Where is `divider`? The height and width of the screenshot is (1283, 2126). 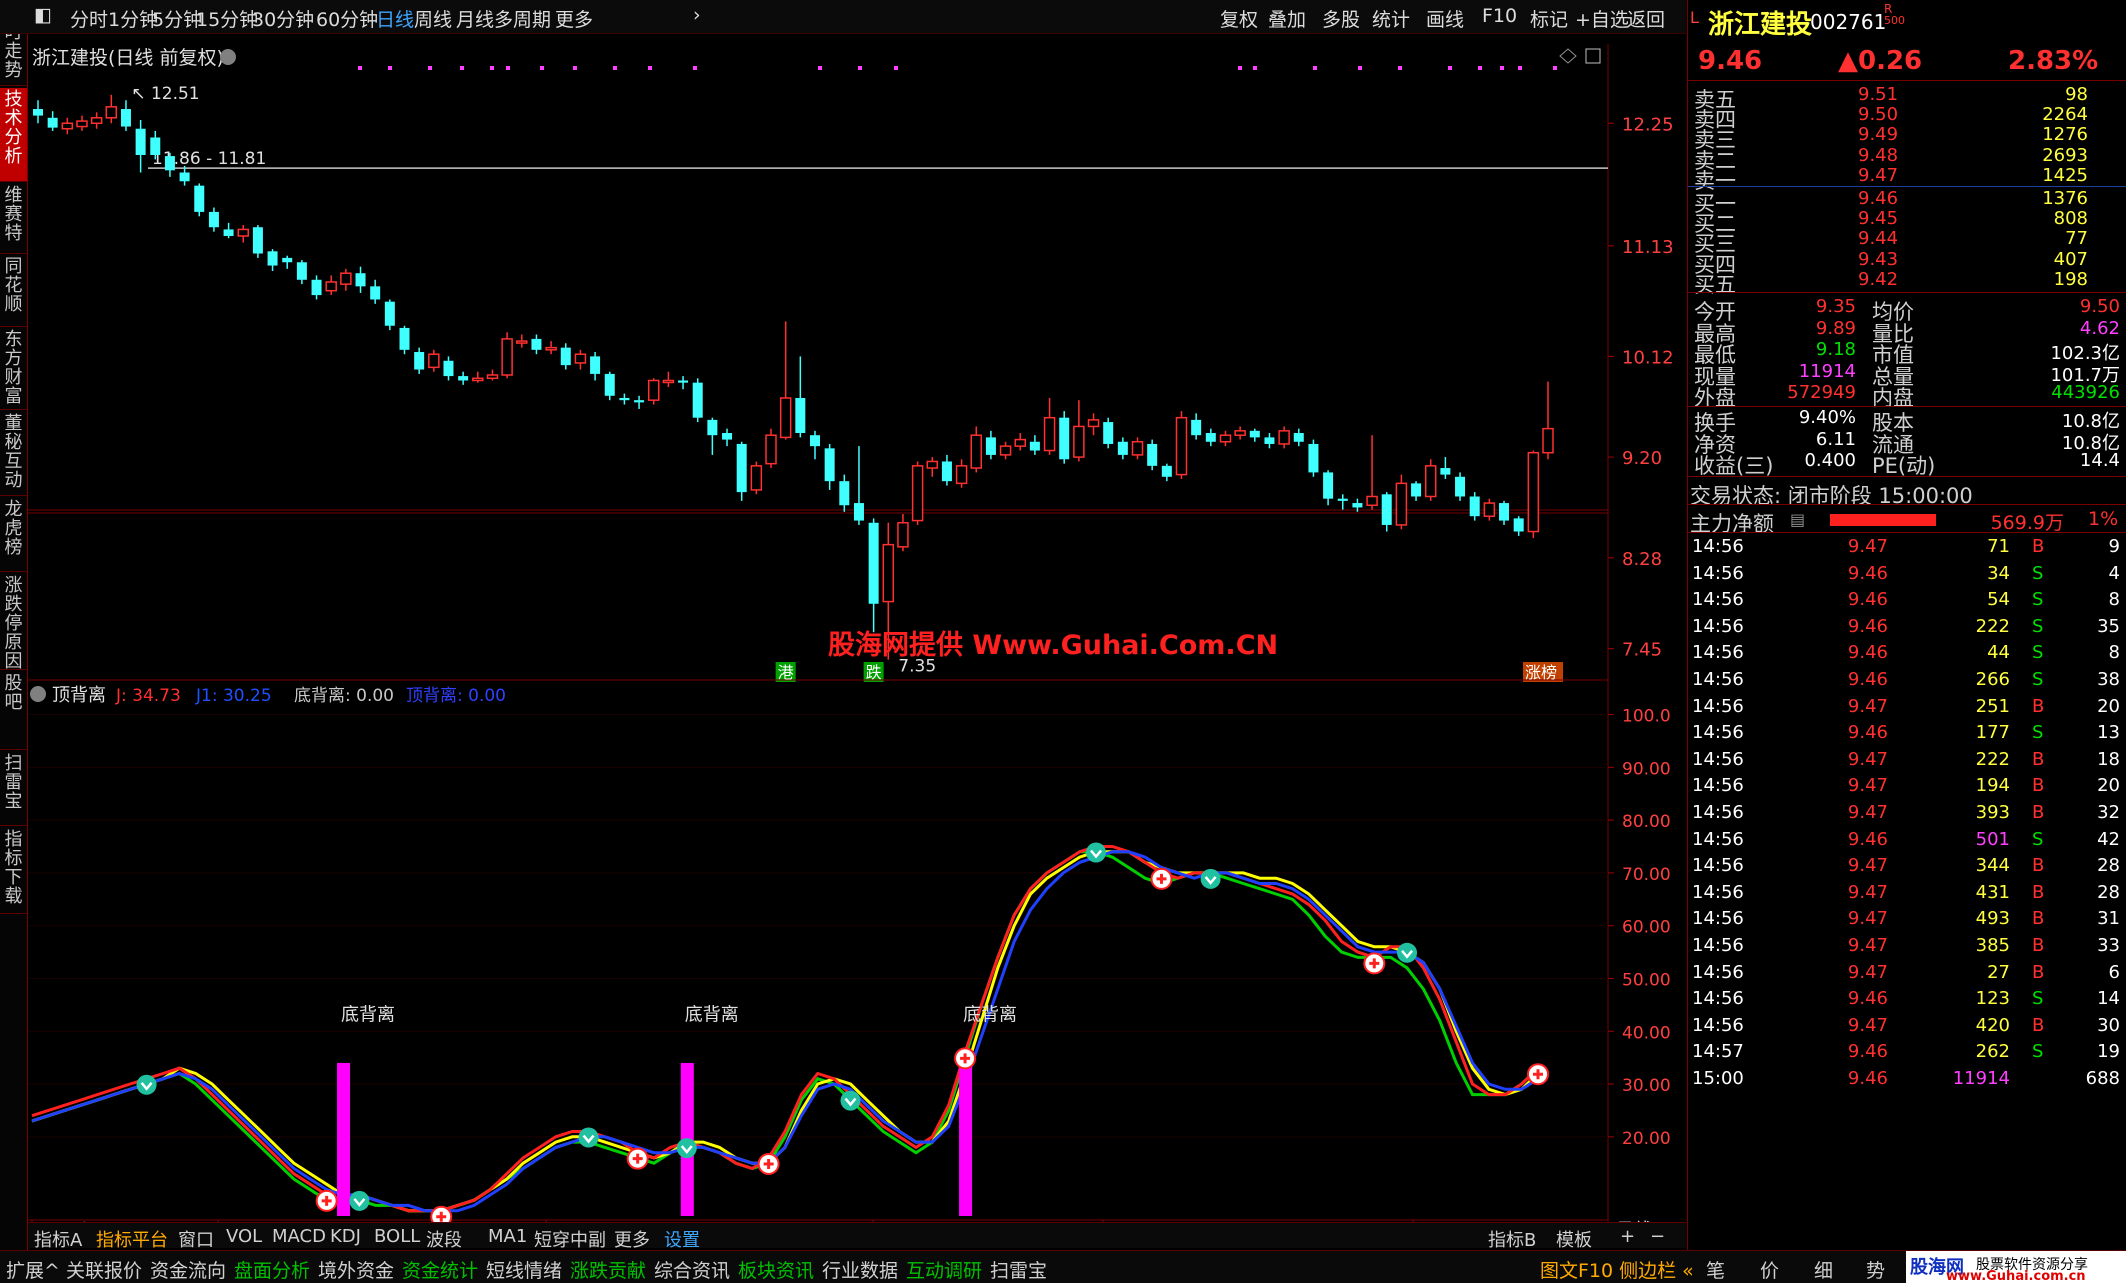
divider is located at coordinates (1907, 476).